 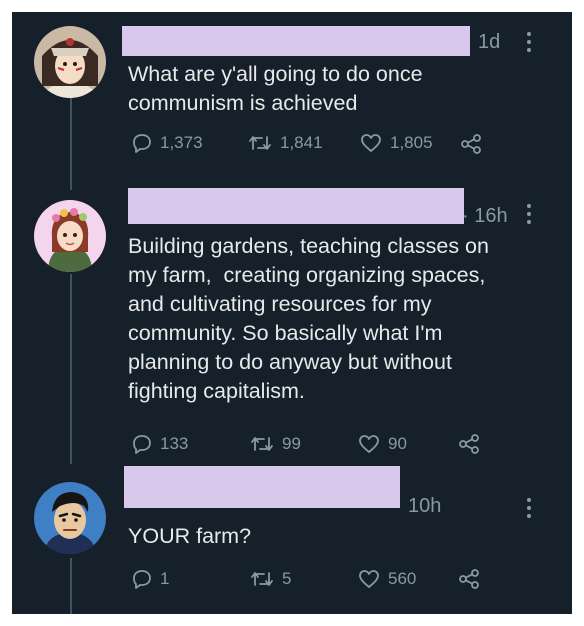 What do you see at coordinates (291, 443) in the screenshot?
I see `retweet-count: 99` at bounding box center [291, 443].